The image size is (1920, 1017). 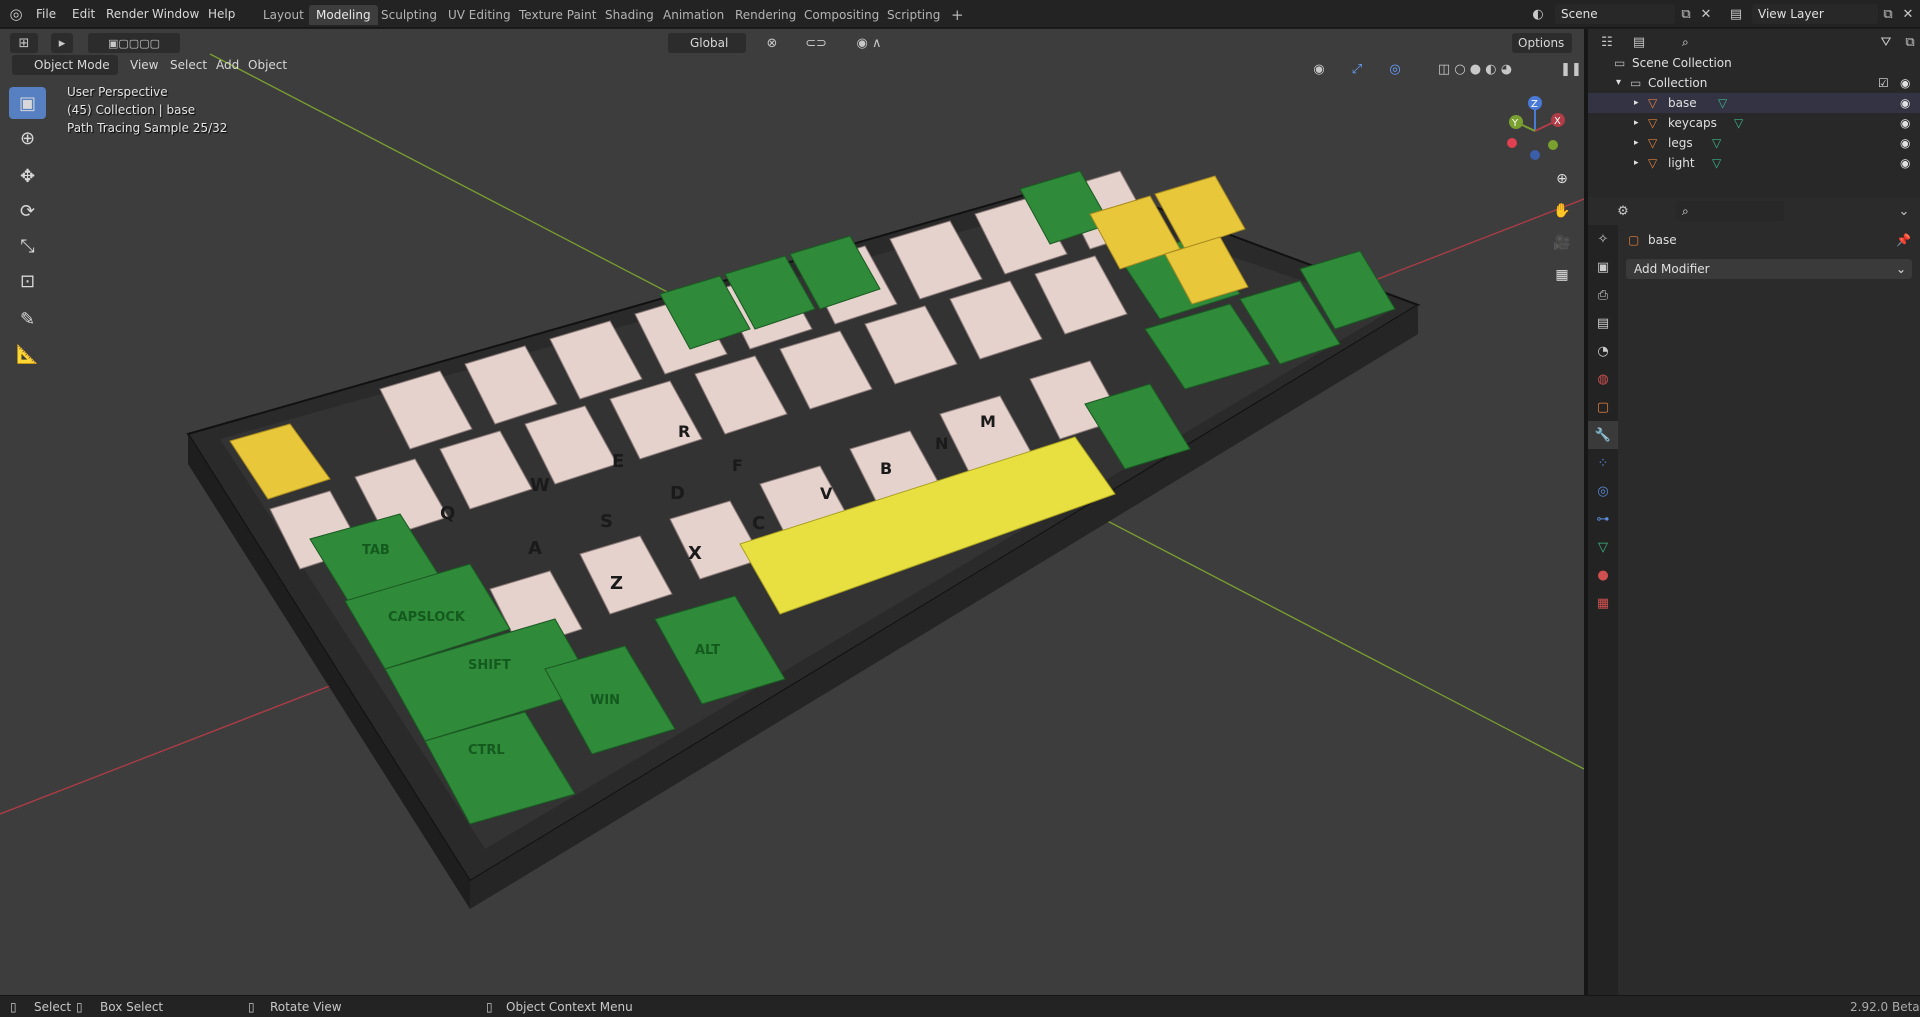 What do you see at coordinates (1603, 491) in the screenshot?
I see `physics-tab-icon: ◎` at bounding box center [1603, 491].